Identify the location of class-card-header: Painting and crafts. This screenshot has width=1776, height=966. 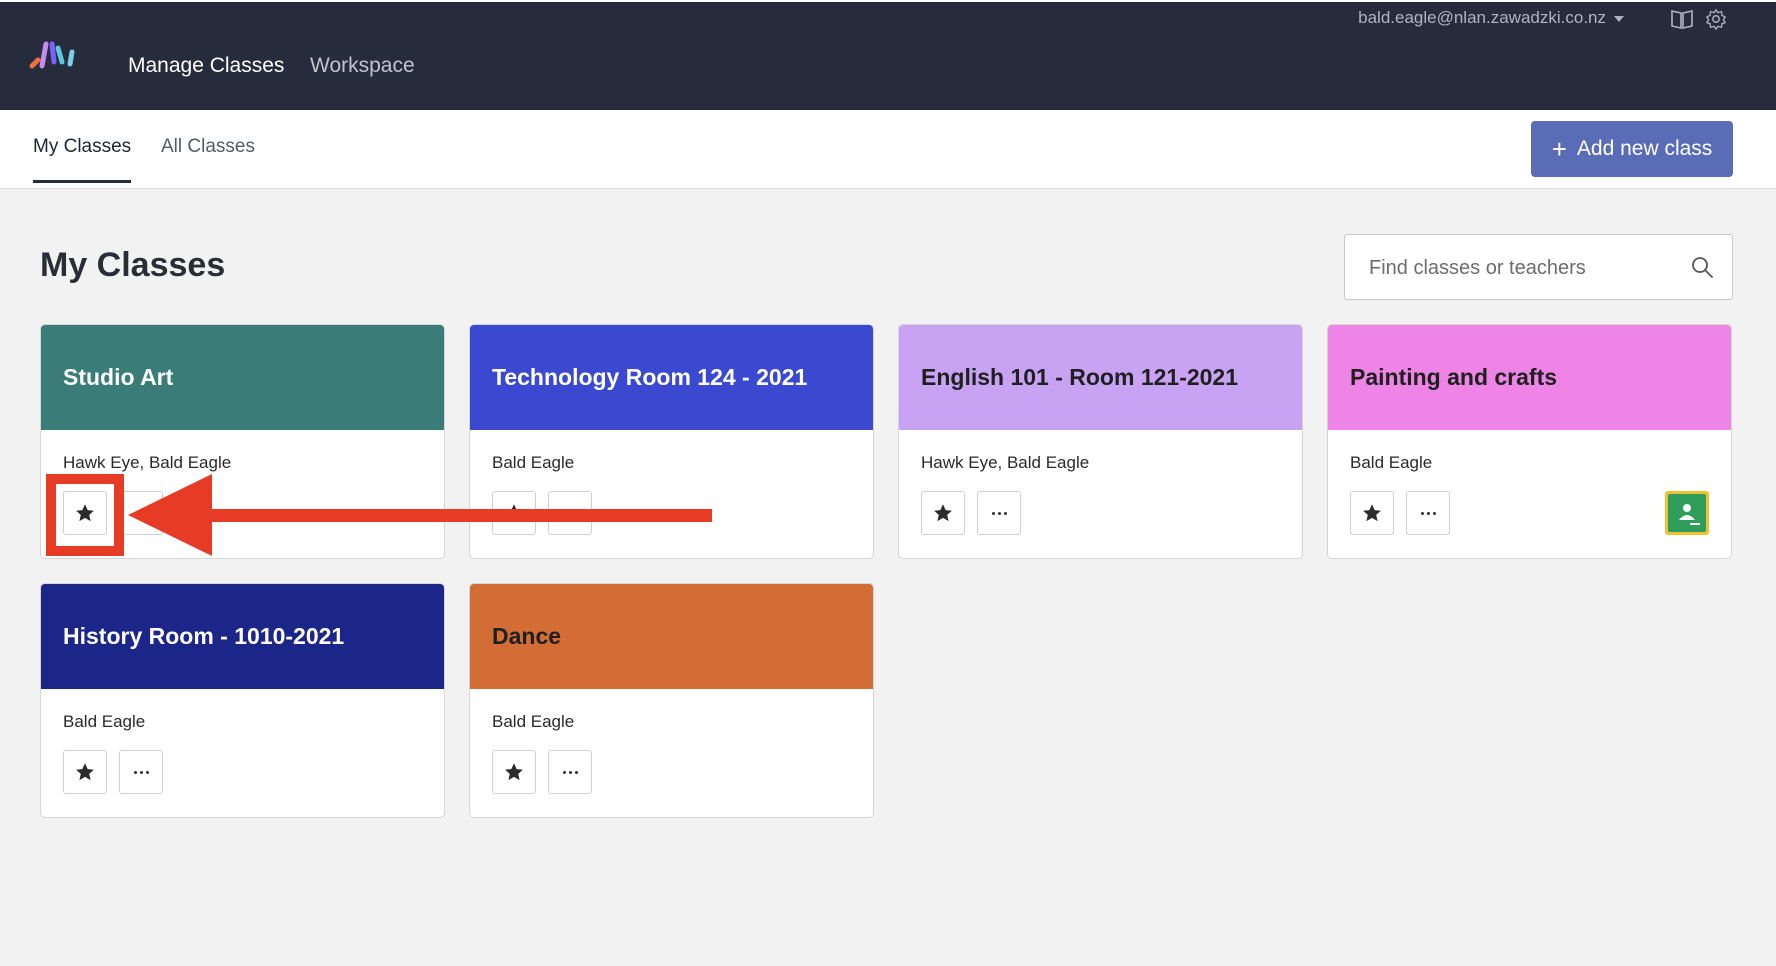
(1529, 377).